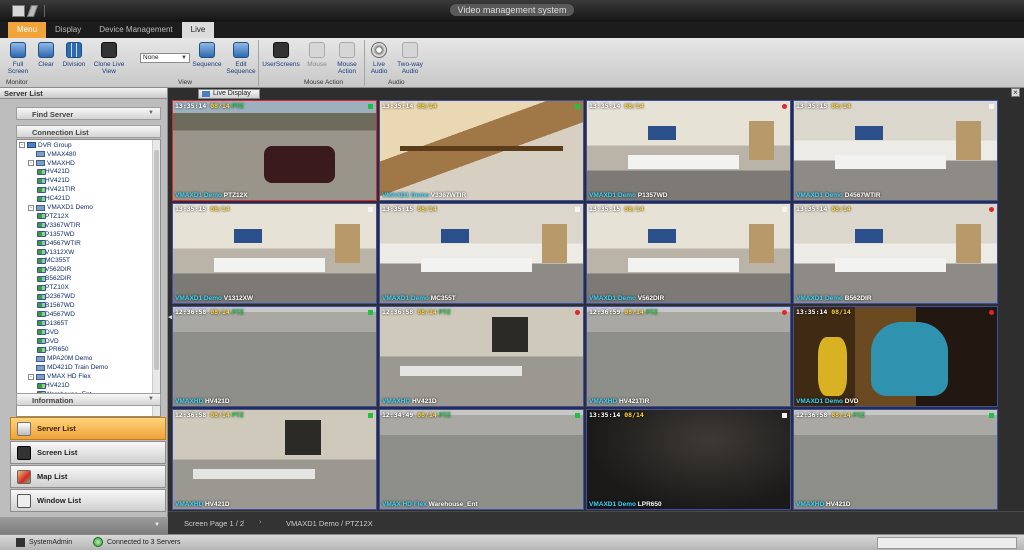  I want to click on close-icon: ×, so click(1015, 92).